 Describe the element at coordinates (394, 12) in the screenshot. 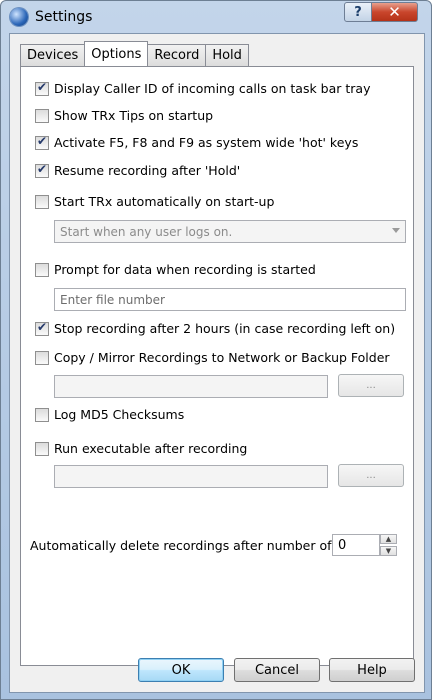

I see `close-button: ✕` at that location.